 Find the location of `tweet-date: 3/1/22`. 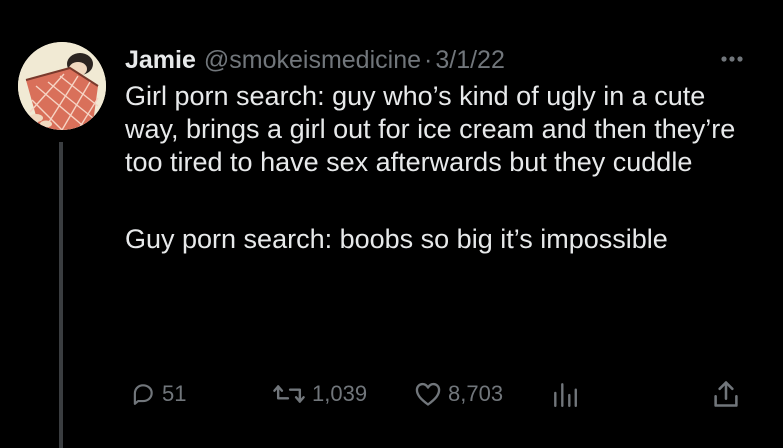

tweet-date: 3/1/22 is located at coordinates (470, 60).